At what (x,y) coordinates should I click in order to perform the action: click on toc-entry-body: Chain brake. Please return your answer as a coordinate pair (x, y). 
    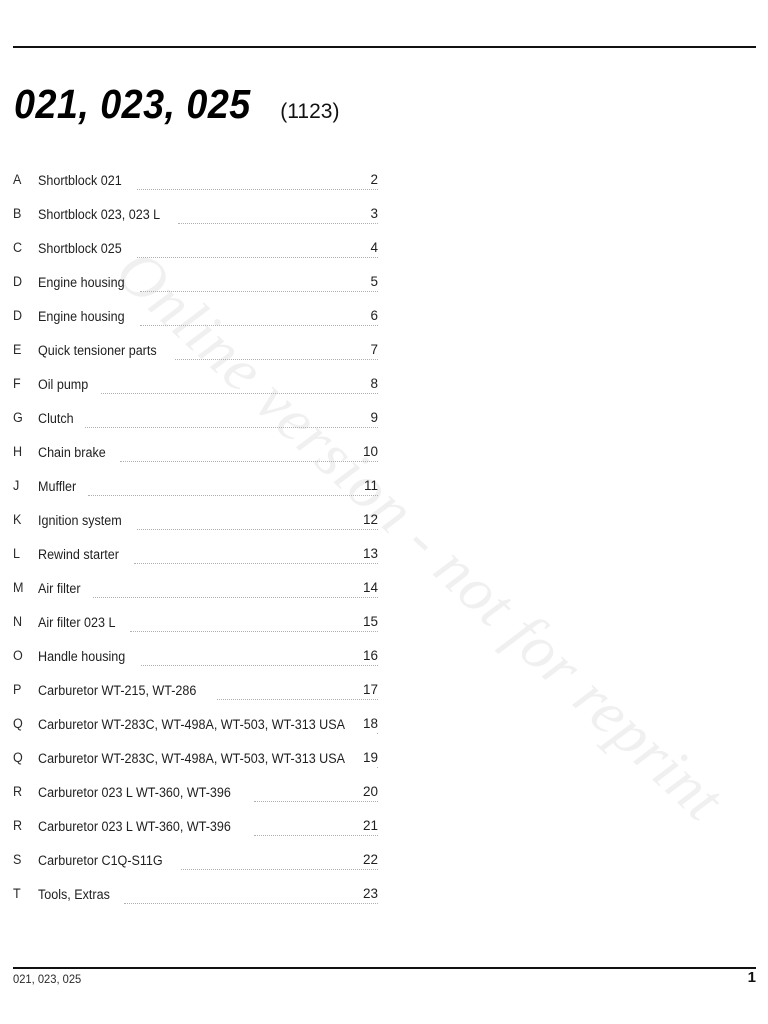
    Looking at the image, I should click on (208, 452).